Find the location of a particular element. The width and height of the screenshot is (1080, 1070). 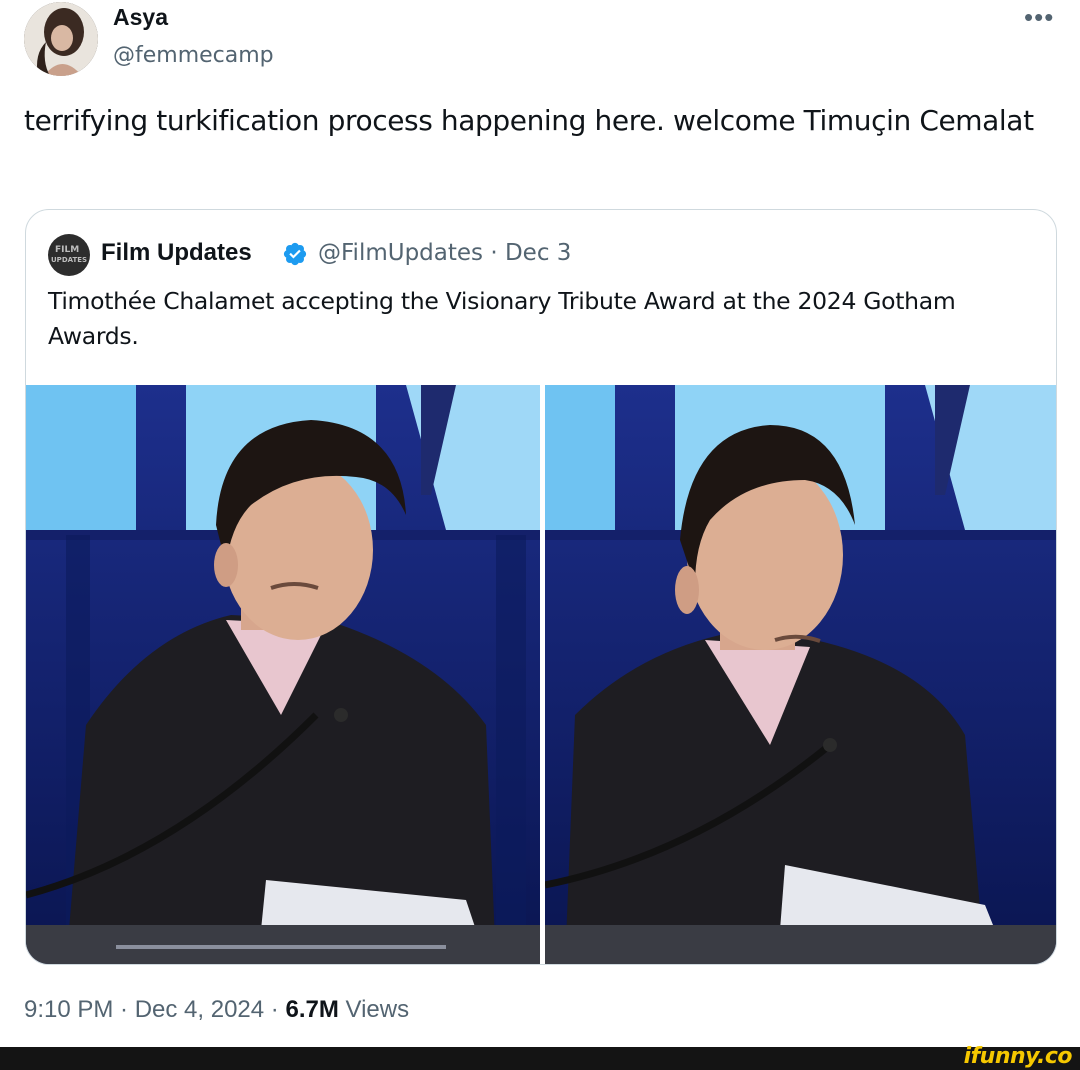

avatar-text-updates: UPDATES is located at coordinates (69, 260).